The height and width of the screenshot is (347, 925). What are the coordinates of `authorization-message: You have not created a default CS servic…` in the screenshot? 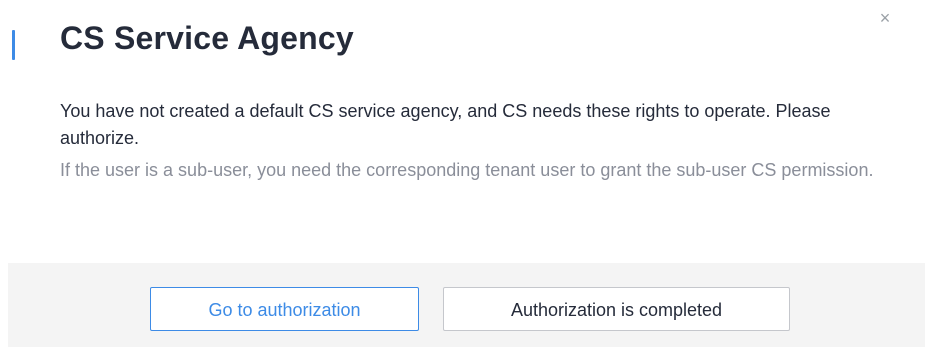 It's located at (445, 124).